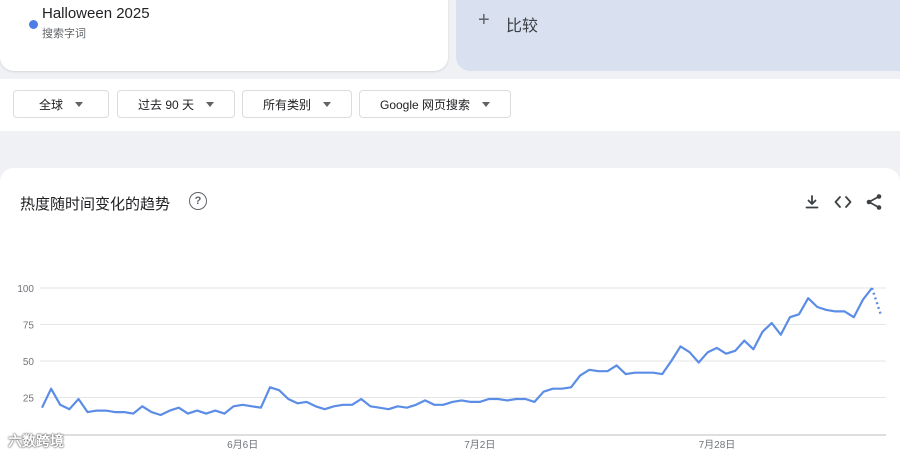 Image resolution: width=900 pixels, height=458 pixels. Describe the element at coordinates (876, 301) in the screenshot. I see `partial-data-line` at that location.